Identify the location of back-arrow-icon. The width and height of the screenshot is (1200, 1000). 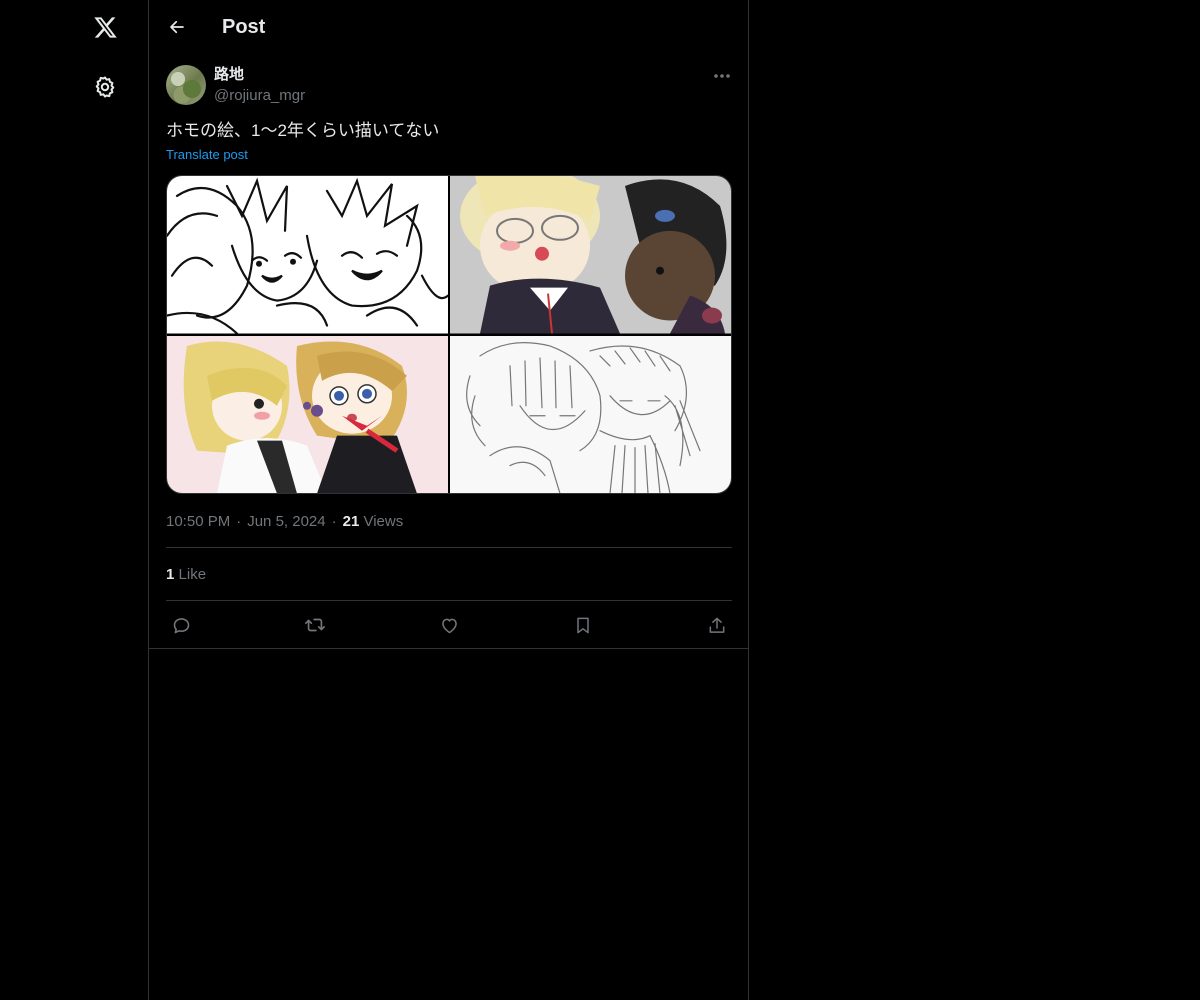
(177, 27).